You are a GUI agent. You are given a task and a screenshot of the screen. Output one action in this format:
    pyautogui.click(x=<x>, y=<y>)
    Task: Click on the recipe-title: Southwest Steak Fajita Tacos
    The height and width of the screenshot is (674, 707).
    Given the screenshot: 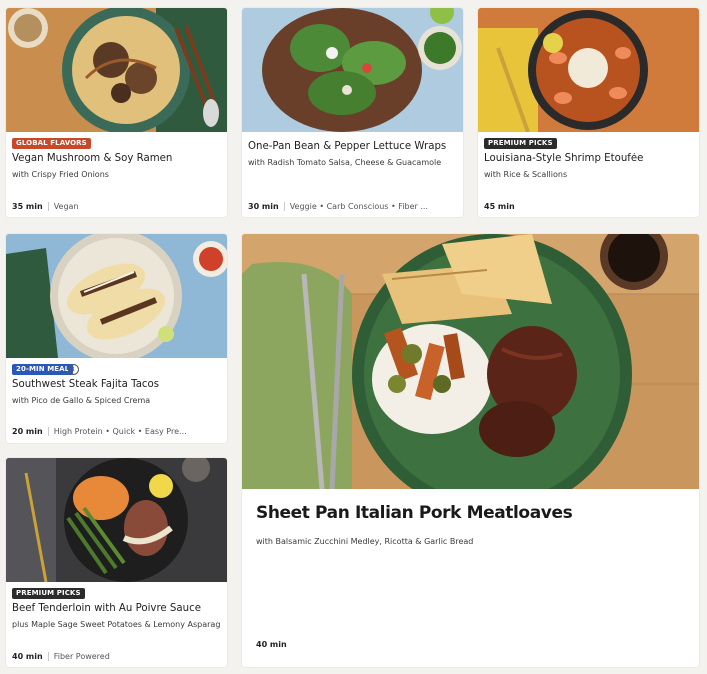 What is the action you would take?
    pyautogui.click(x=116, y=384)
    